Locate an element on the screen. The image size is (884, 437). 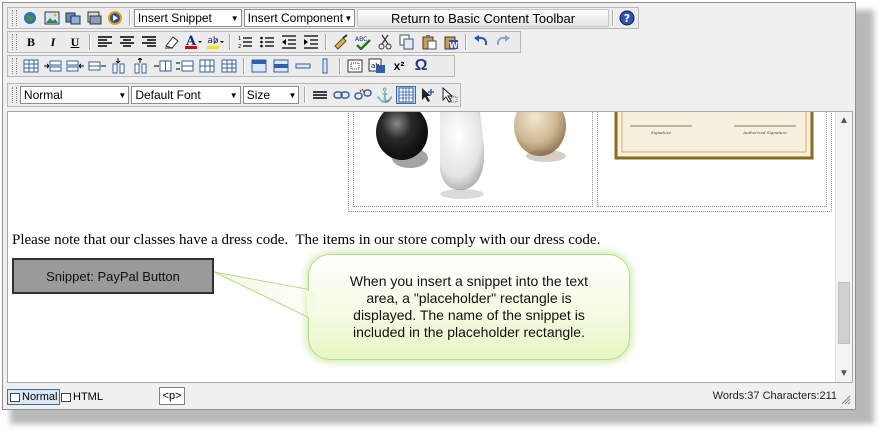
split-cell-icon is located at coordinates (229, 66).